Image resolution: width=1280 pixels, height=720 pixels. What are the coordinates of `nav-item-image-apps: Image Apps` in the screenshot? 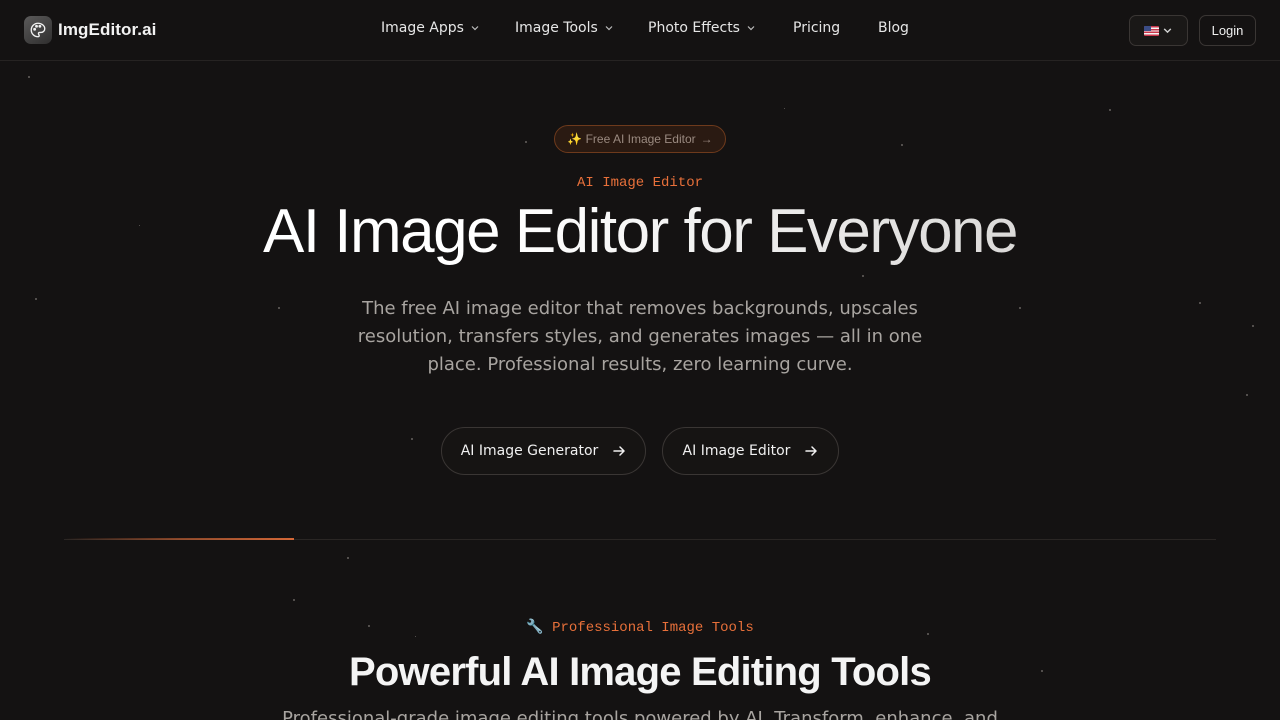 It's located at (430, 28).